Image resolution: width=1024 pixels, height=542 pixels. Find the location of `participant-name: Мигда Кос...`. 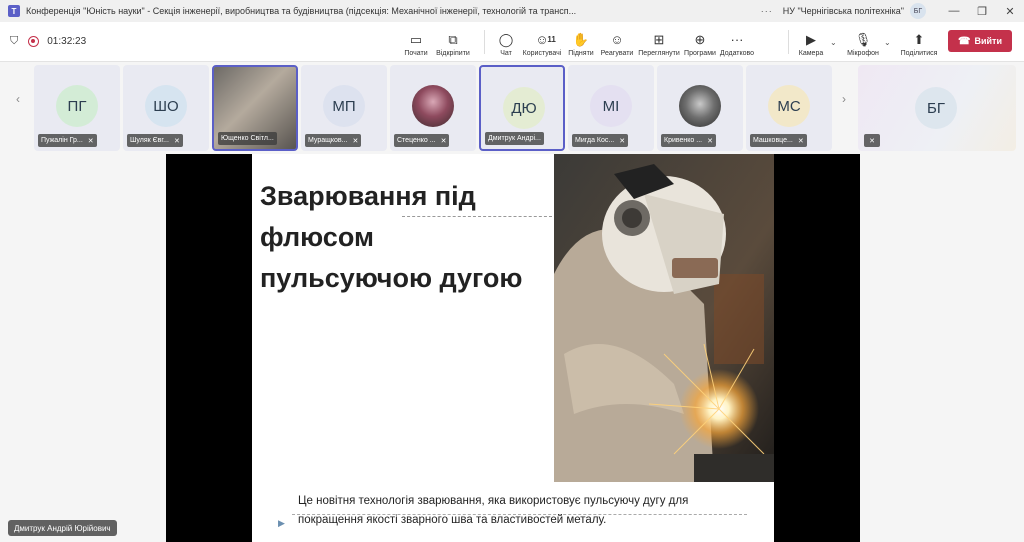

participant-name: Мигда Кос... is located at coordinates (595, 140).